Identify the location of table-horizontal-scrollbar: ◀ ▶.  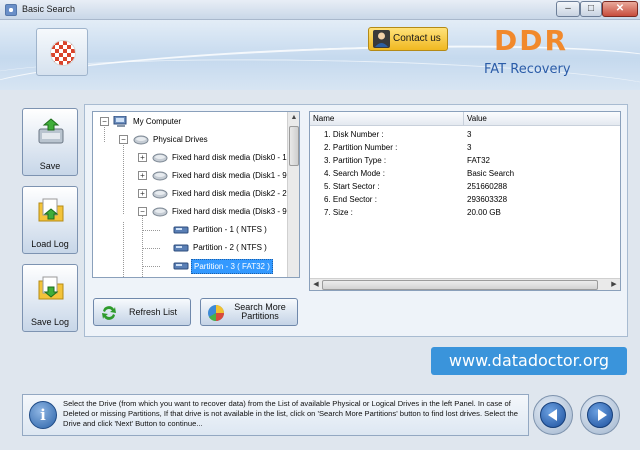
(465, 284).